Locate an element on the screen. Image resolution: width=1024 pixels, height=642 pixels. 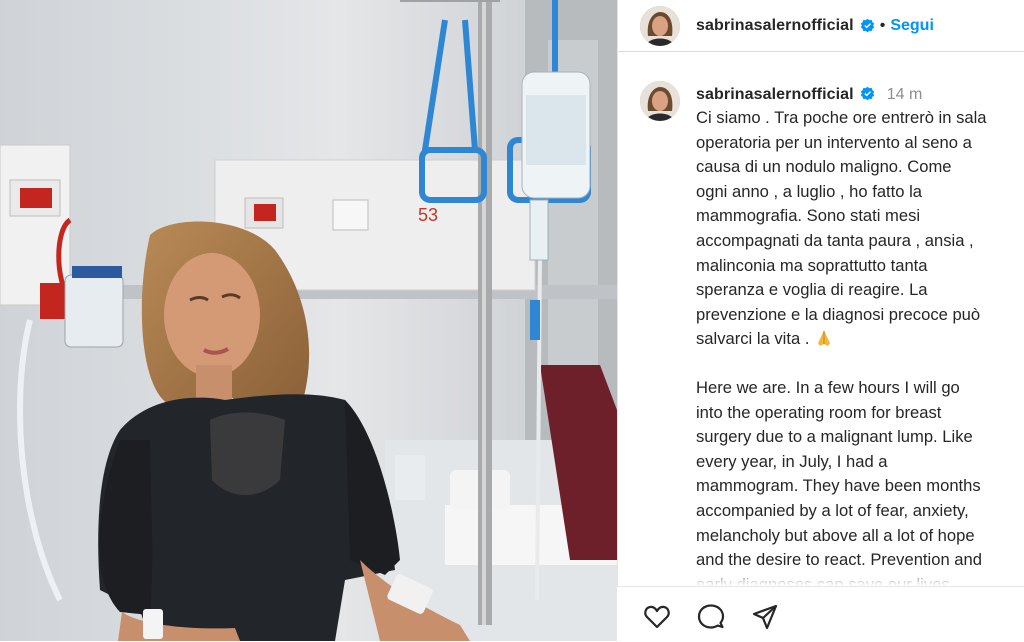
caption-head: sabrinasalernofficial 14 m is located at coordinates (860, 95).